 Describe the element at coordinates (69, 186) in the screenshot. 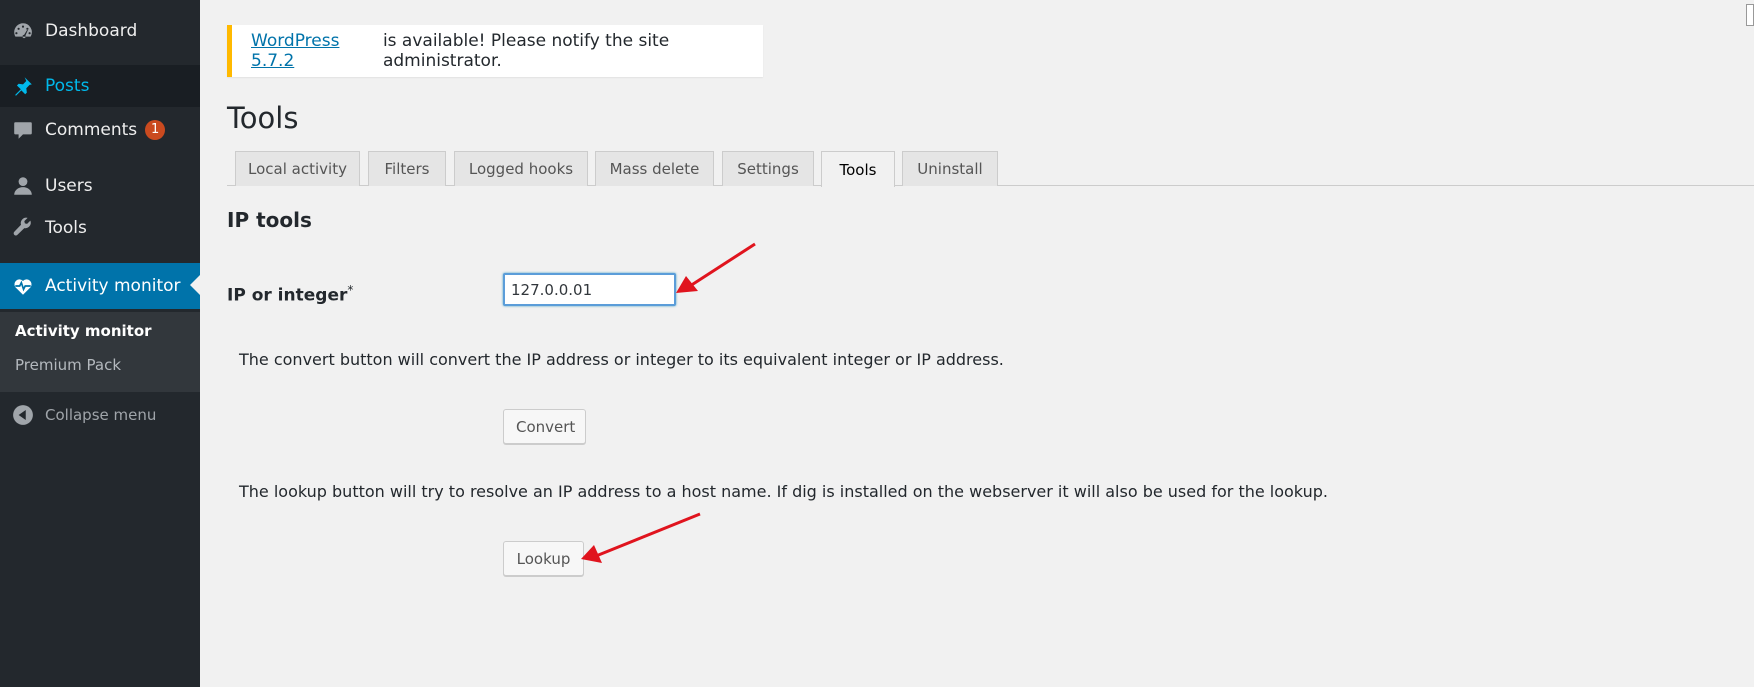

I see `menu-item-label: Users` at that location.